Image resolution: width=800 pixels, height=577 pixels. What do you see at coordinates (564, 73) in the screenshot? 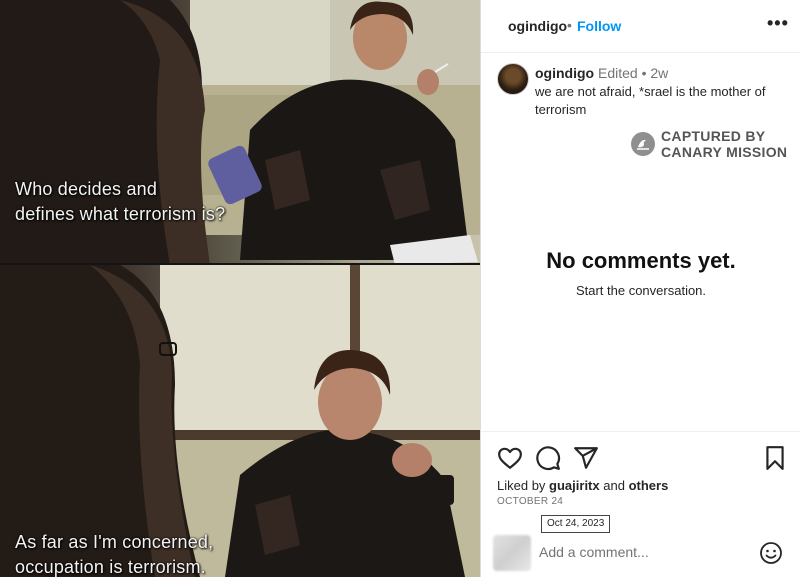
I see `caption-username: ogindigo` at bounding box center [564, 73].